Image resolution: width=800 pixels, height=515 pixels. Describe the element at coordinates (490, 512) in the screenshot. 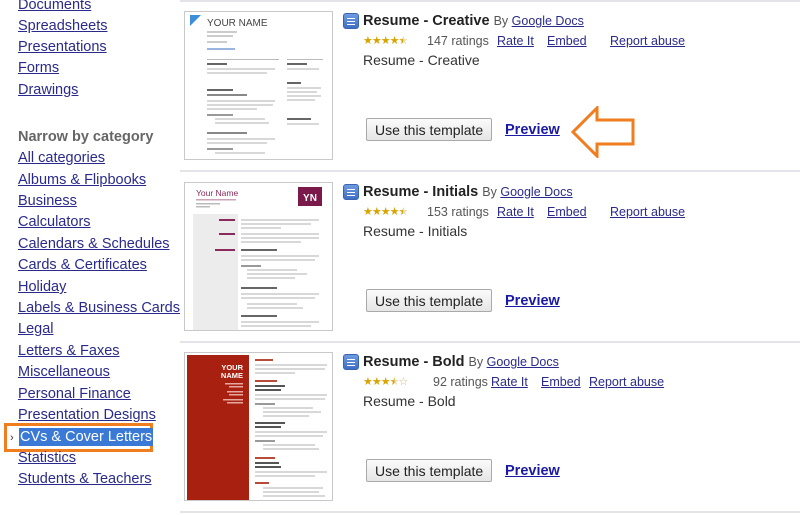

I see `separator` at that location.